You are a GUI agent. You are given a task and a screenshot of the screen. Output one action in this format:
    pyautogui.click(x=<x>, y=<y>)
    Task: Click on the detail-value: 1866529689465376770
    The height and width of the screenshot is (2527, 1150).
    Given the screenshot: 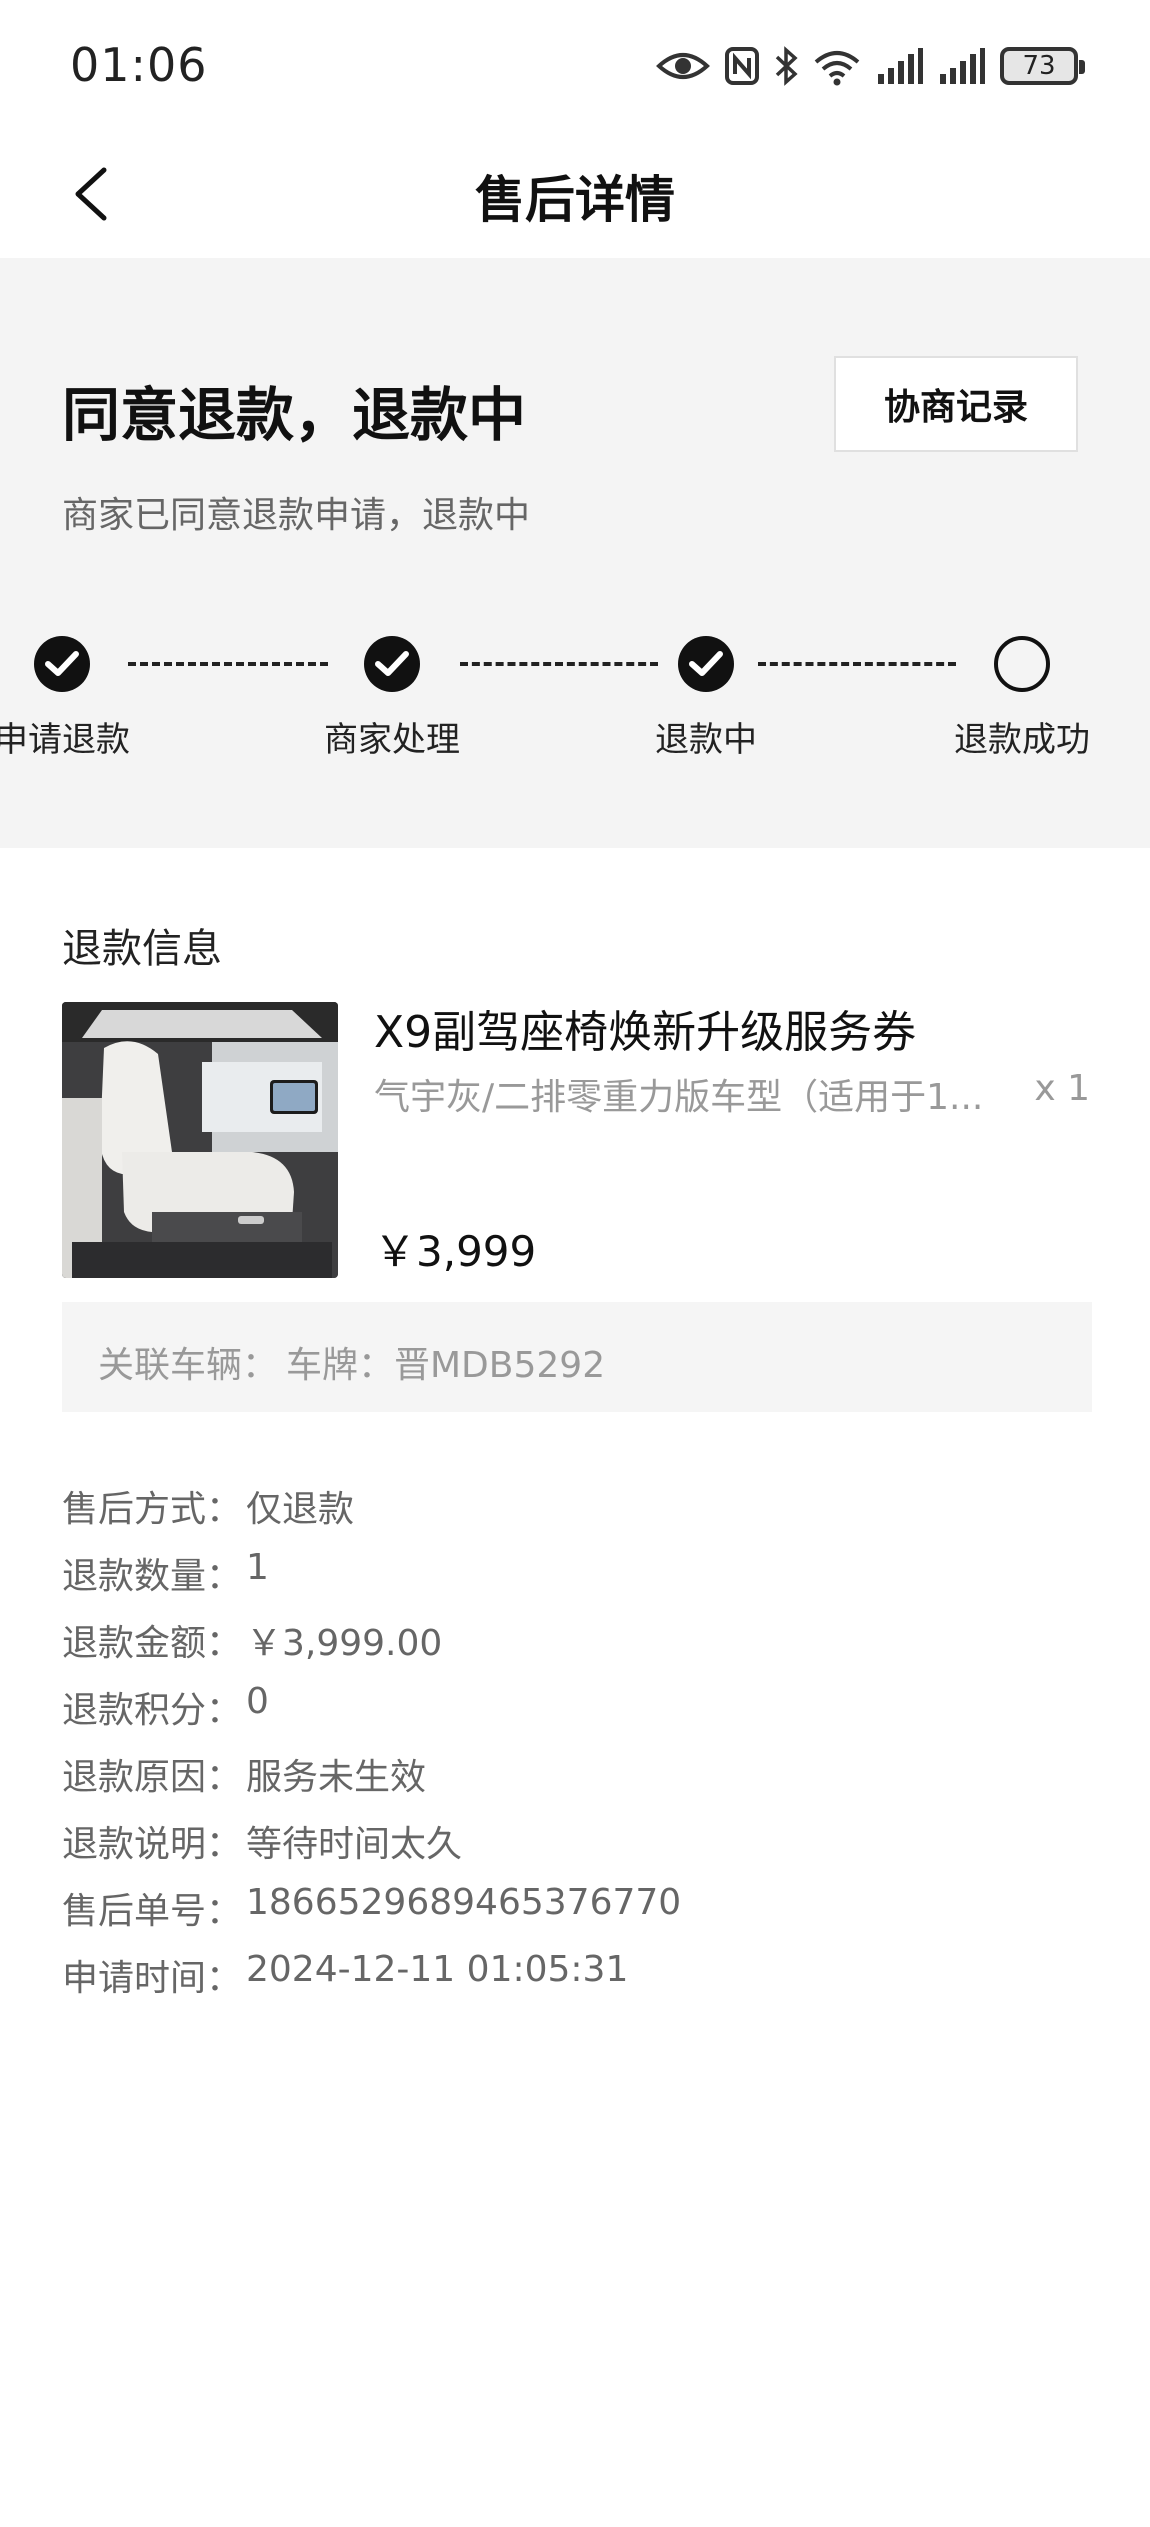 What is the action you would take?
    pyautogui.click(x=464, y=1902)
    